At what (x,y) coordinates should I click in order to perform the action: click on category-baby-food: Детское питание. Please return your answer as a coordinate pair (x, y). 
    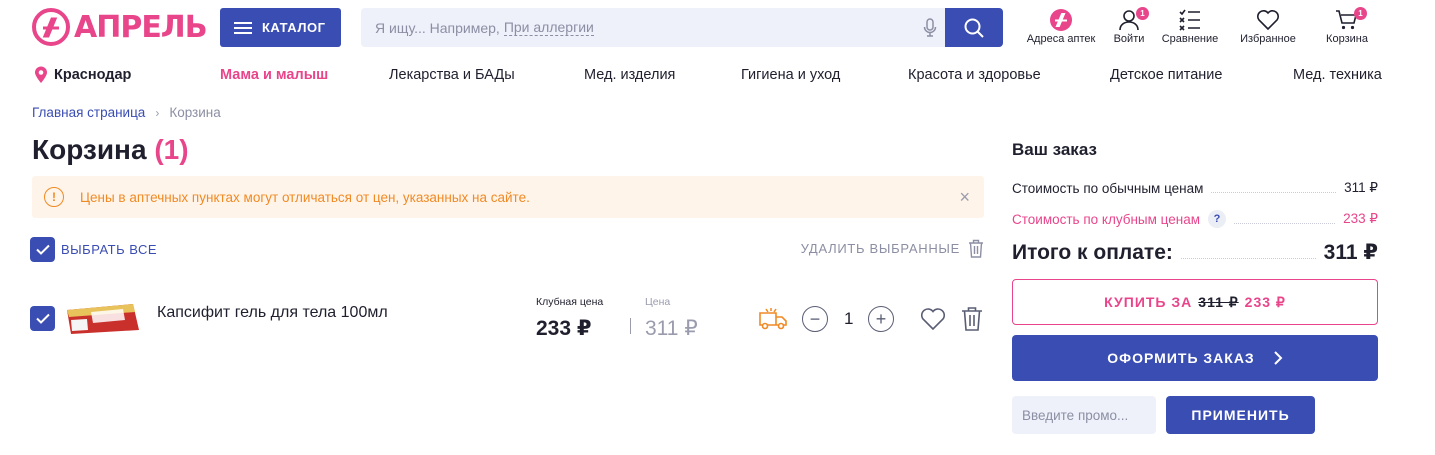
    Looking at the image, I should click on (1166, 75).